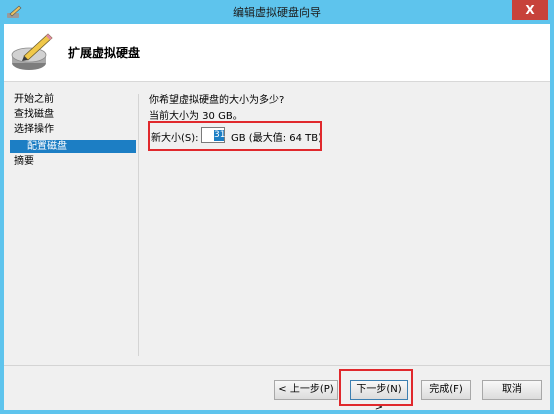  Describe the element at coordinates (277, 365) in the screenshot. I see `footer-divider` at that location.